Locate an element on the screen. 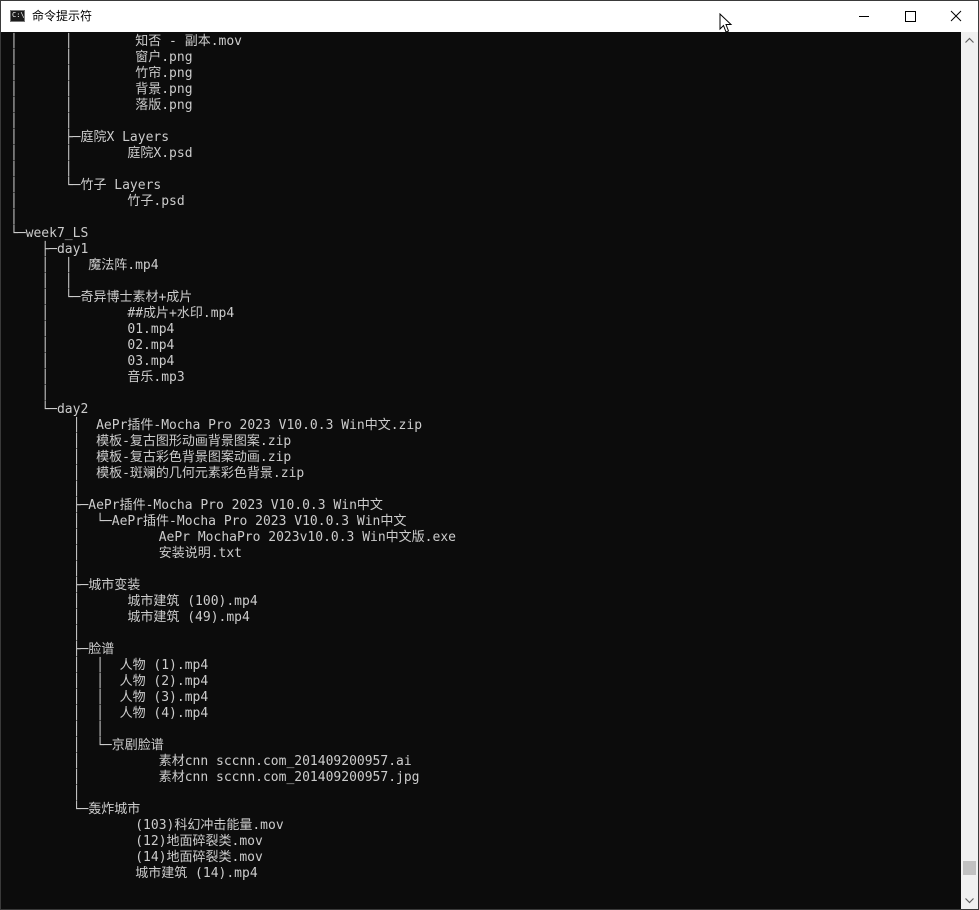 The width and height of the screenshot is (979, 910). console-line: │ │ 庭院X.psd is located at coordinates (101, 153).